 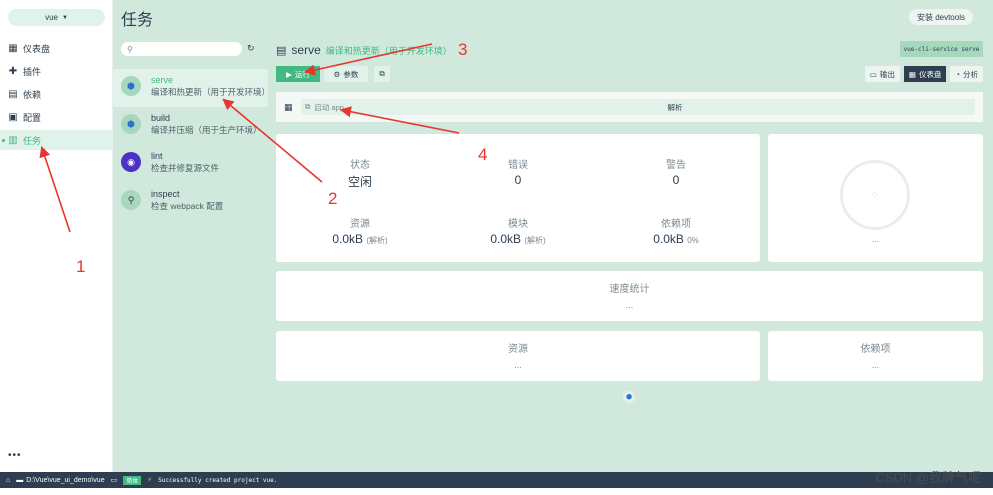 What do you see at coordinates (875, 349) in the screenshot?
I see `card-title: 依赖项` at bounding box center [875, 349].